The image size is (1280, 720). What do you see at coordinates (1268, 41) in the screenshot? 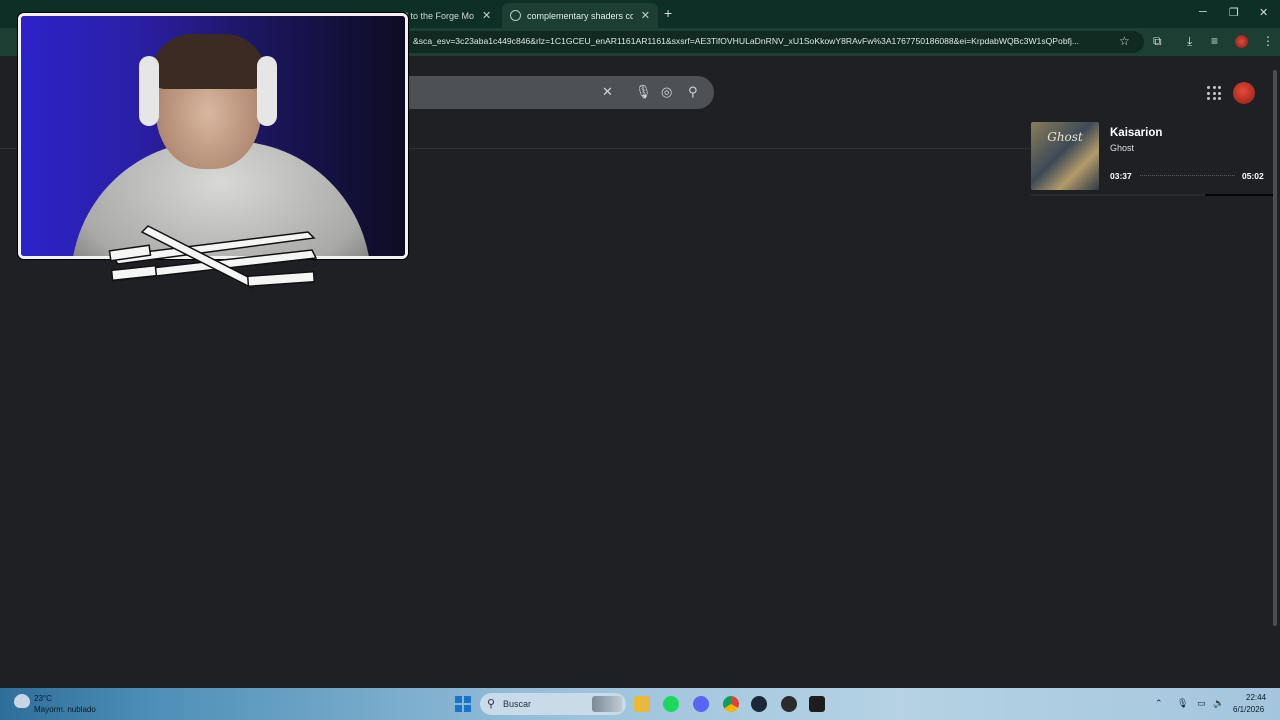
I see `menu-dots-icon: ⋮` at bounding box center [1268, 41].